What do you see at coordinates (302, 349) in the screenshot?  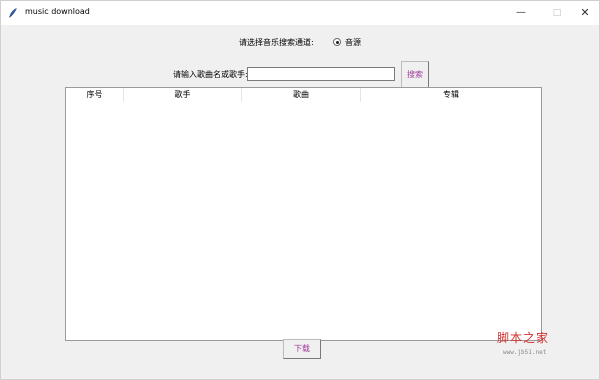 I see `download-button: 下载` at bounding box center [302, 349].